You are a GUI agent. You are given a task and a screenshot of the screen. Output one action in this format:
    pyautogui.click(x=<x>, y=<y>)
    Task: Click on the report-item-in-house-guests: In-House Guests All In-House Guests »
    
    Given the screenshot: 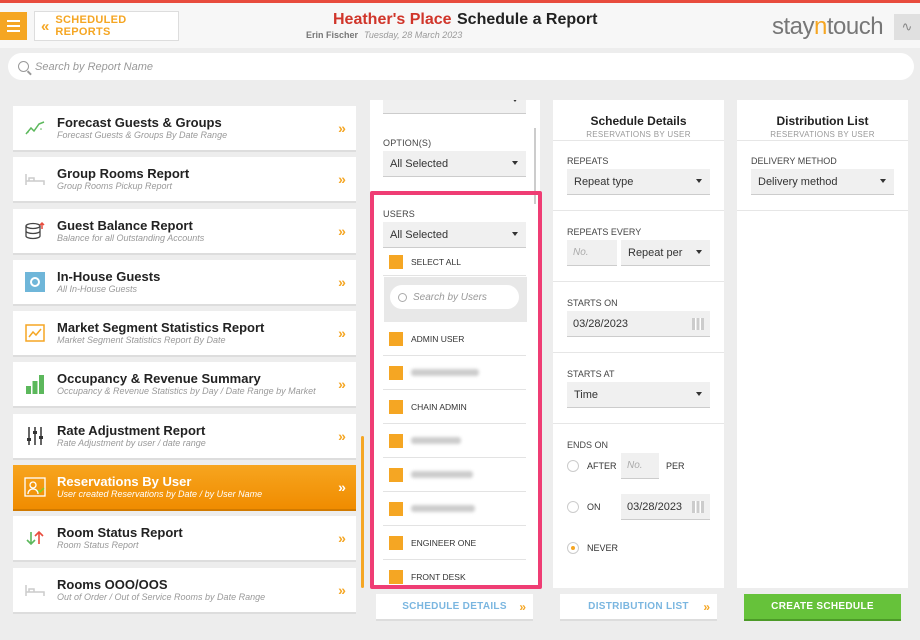 What is the action you would take?
    pyautogui.click(x=184, y=282)
    